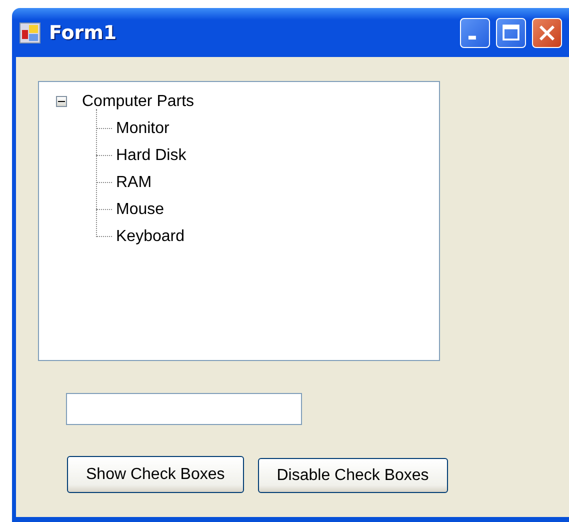 This screenshot has width=569, height=522. What do you see at coordinates (150, 237) in the screenshot?
I see `tree-item: Keyboard` at bounding box center [150, 237].